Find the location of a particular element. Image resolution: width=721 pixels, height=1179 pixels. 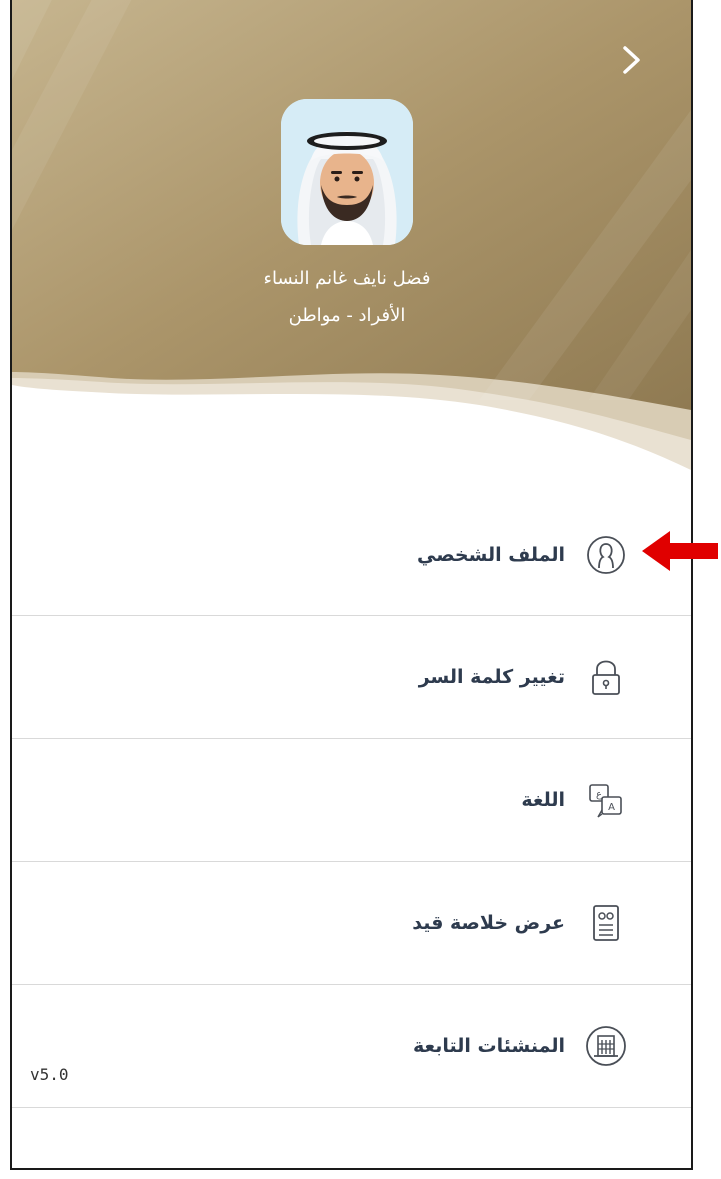

menu-item-language: ع A اللغة is located at coordinates (351, 800).